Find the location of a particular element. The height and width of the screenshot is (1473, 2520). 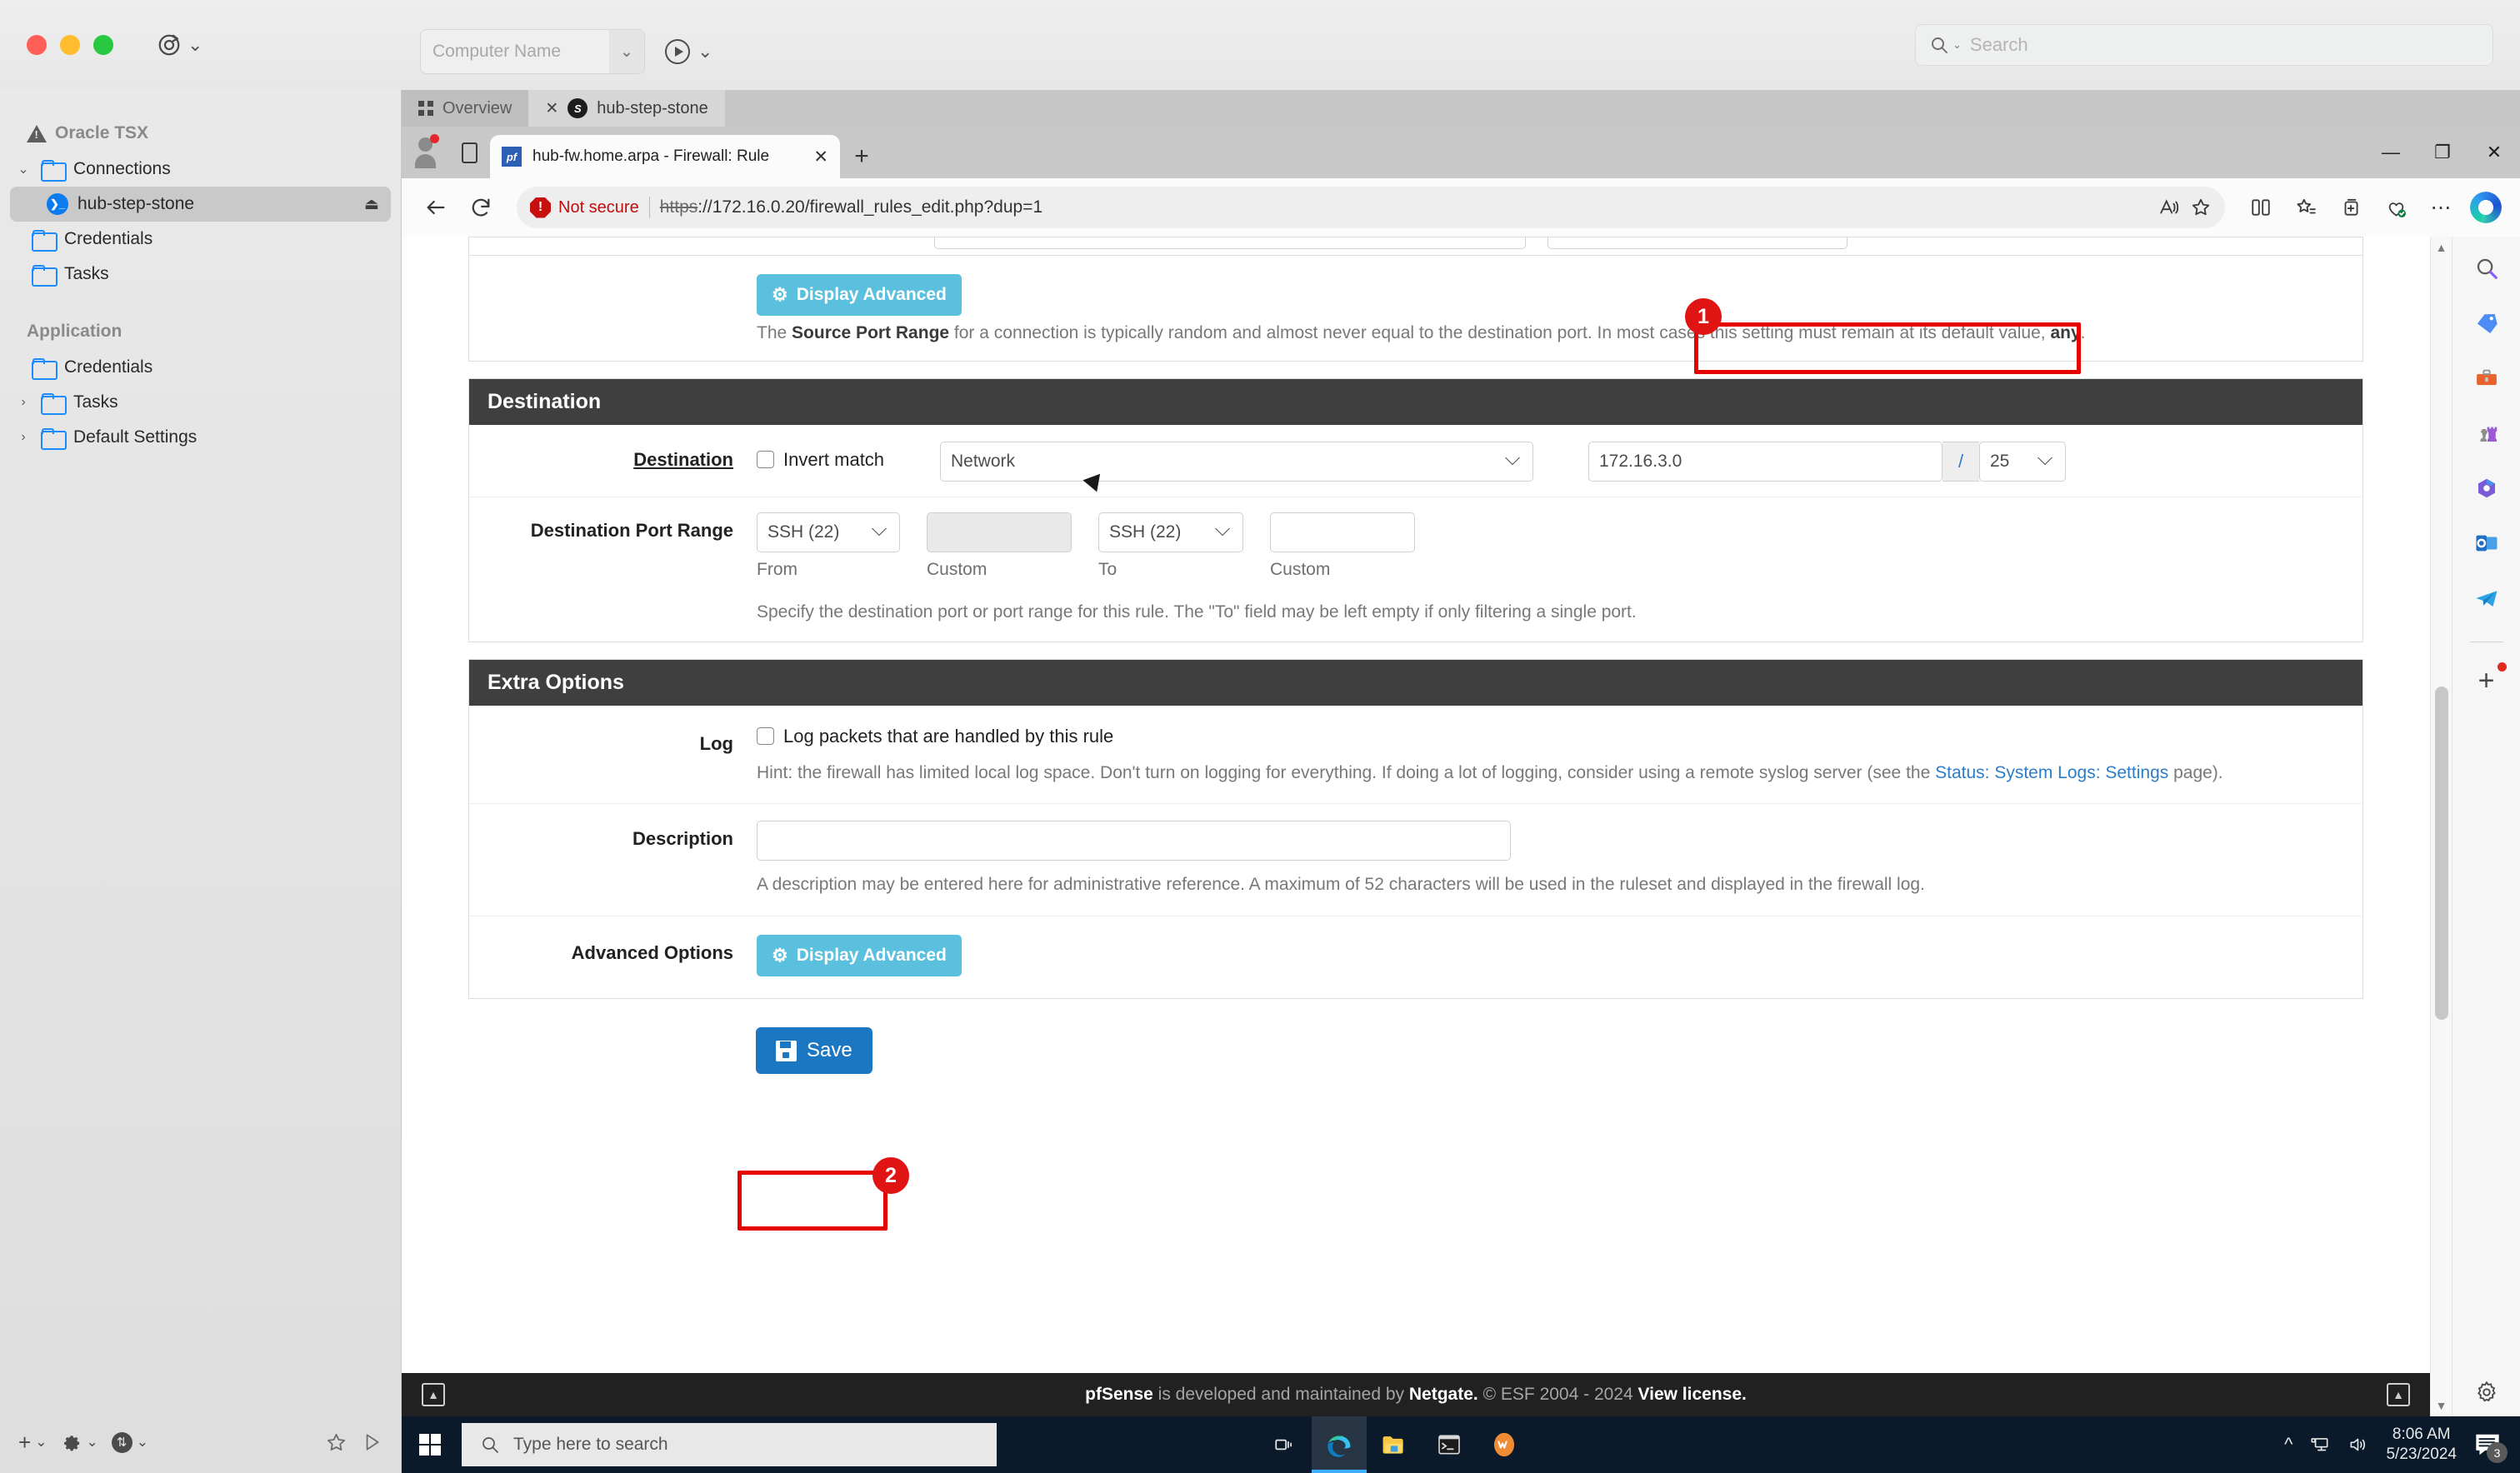

sidebar-item-default-settings: › Default Settings is located at coordinates (200, 438).